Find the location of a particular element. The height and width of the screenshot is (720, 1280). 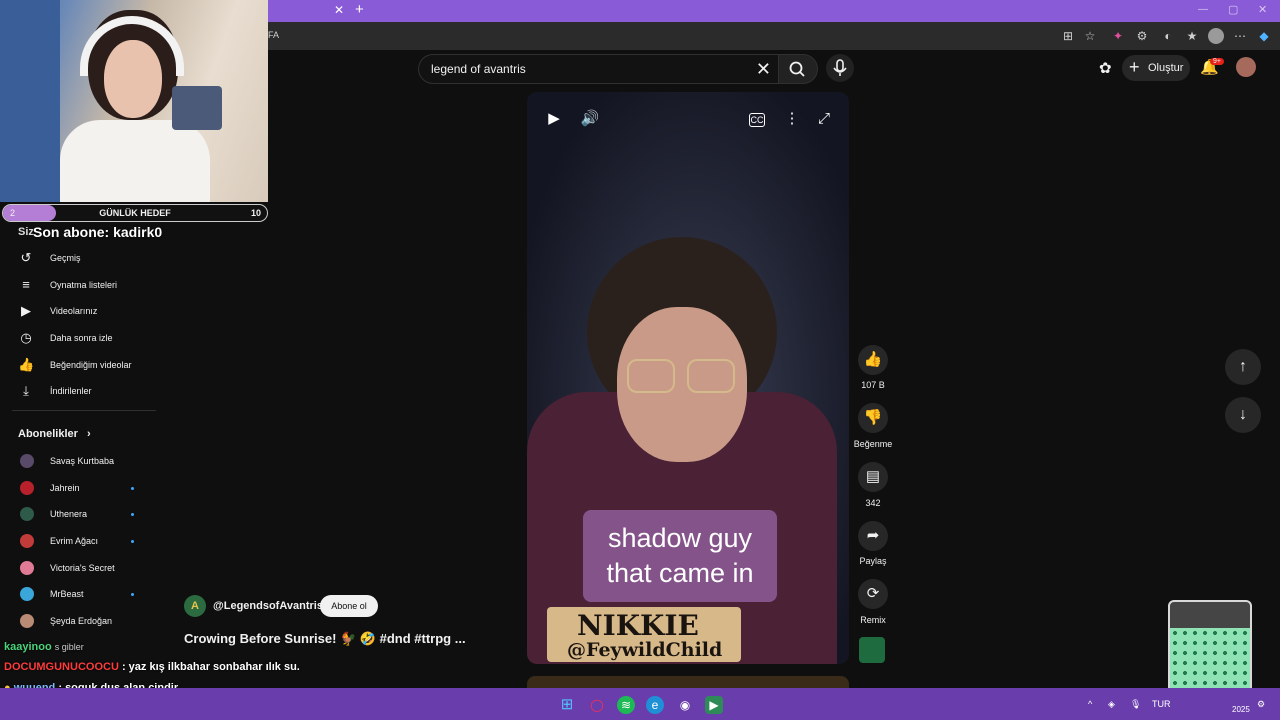

search-input: legend of avantris is located at coordinates (581, 69).